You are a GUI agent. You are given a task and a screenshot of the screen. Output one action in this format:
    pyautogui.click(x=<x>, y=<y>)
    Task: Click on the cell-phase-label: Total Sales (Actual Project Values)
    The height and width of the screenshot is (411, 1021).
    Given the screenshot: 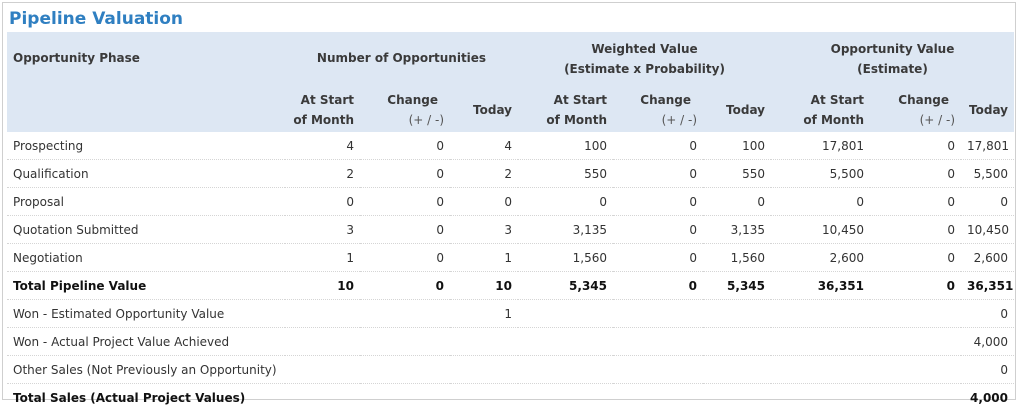 What is the action you would take?
    pyautogui.click(x=146, y=397)
    